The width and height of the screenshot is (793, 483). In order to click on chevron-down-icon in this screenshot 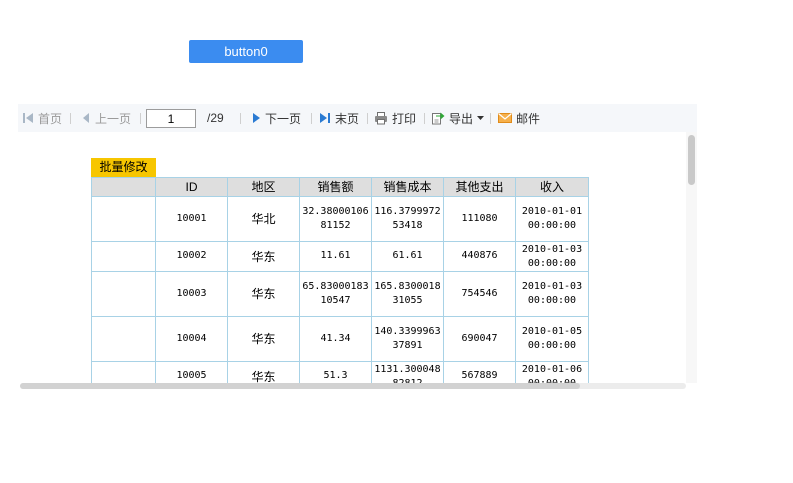, I will do `click(481, 118)`.